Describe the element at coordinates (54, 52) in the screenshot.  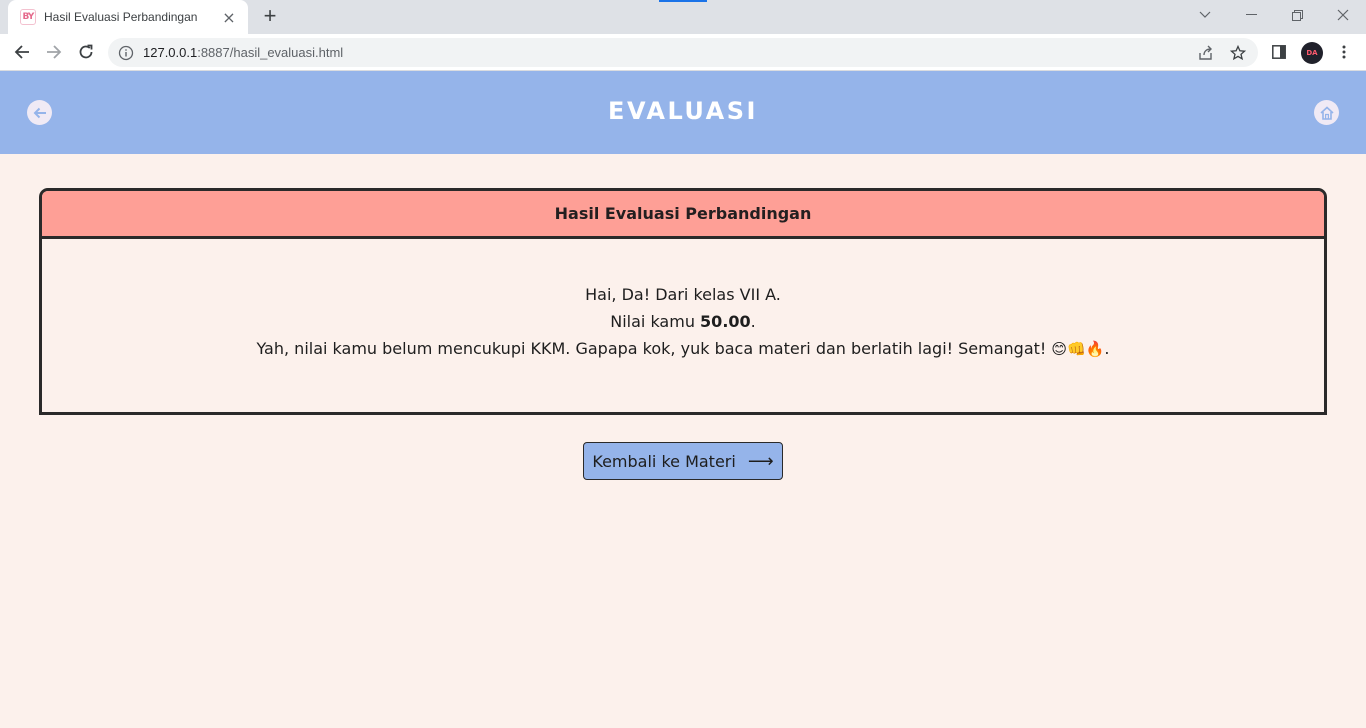
I see `forward-arrow-icon` at that location.